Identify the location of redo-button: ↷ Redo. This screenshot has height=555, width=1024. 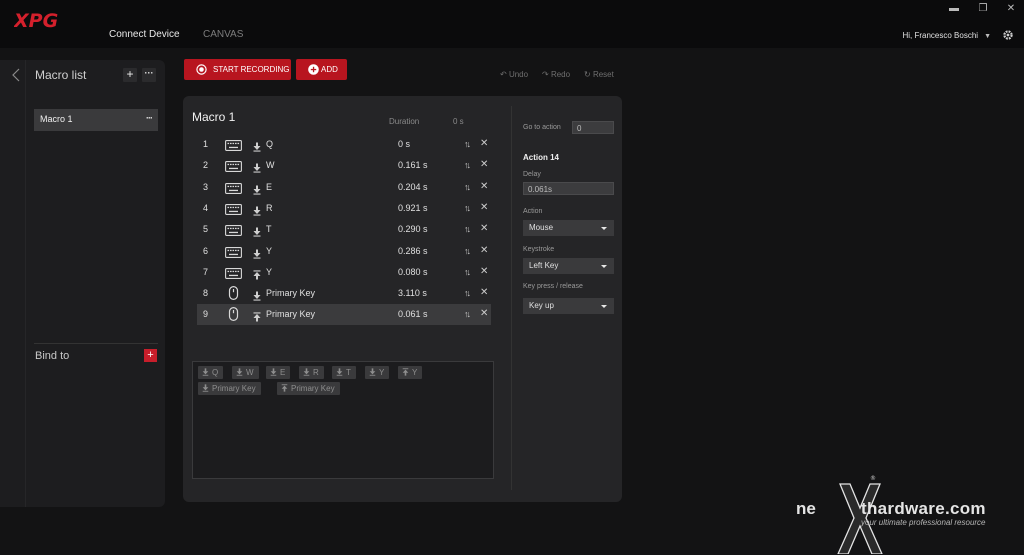
(556, 74).